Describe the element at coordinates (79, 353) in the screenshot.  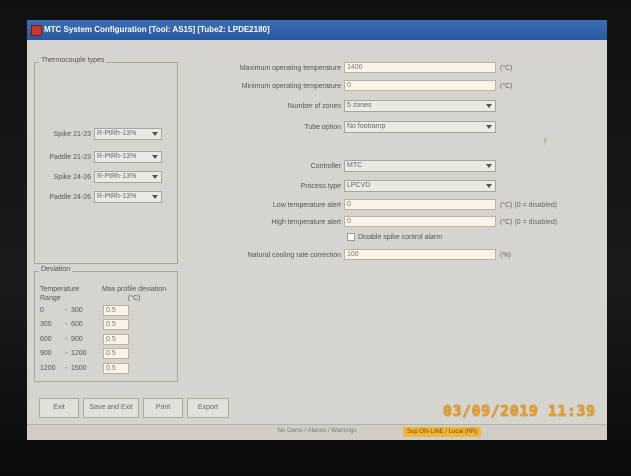
I see `dev-to-4: 1200` at that location.